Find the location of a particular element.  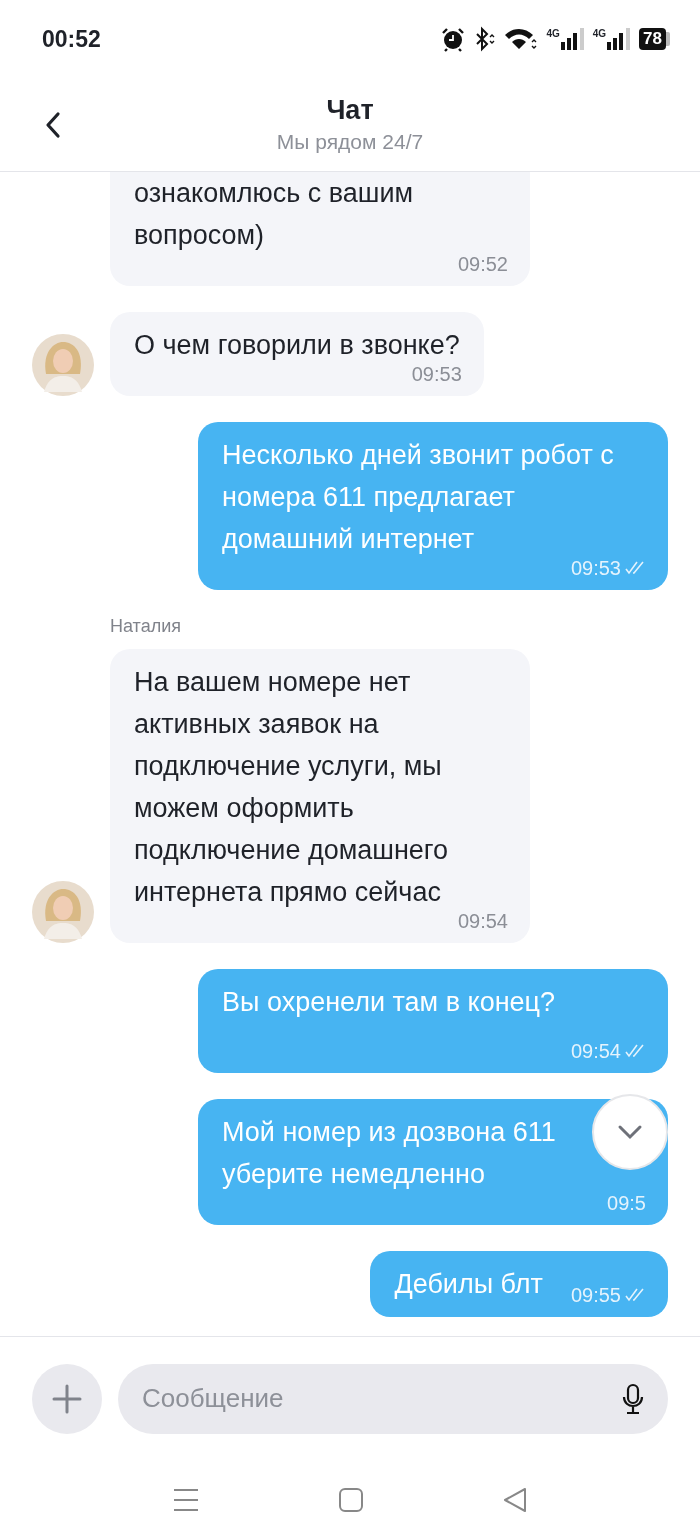

clock: 00:52 is located at coordinates (71, 39).